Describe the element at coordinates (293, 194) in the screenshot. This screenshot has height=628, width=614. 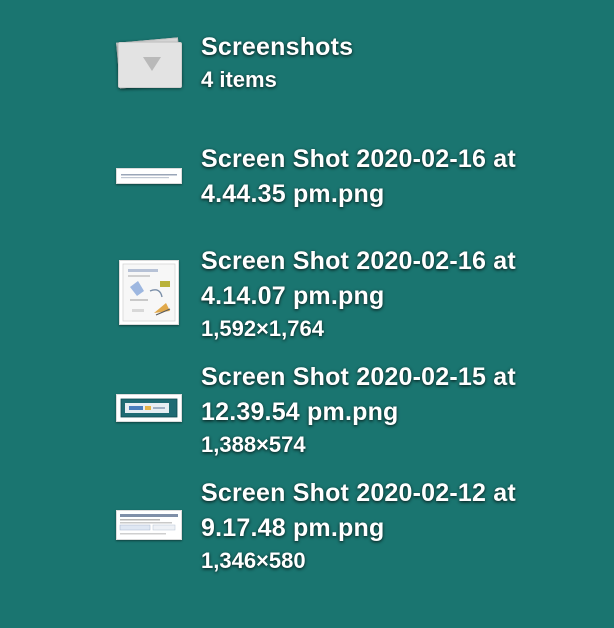
I see `file-name-line2: 4.44.35 pm.png` at that location.